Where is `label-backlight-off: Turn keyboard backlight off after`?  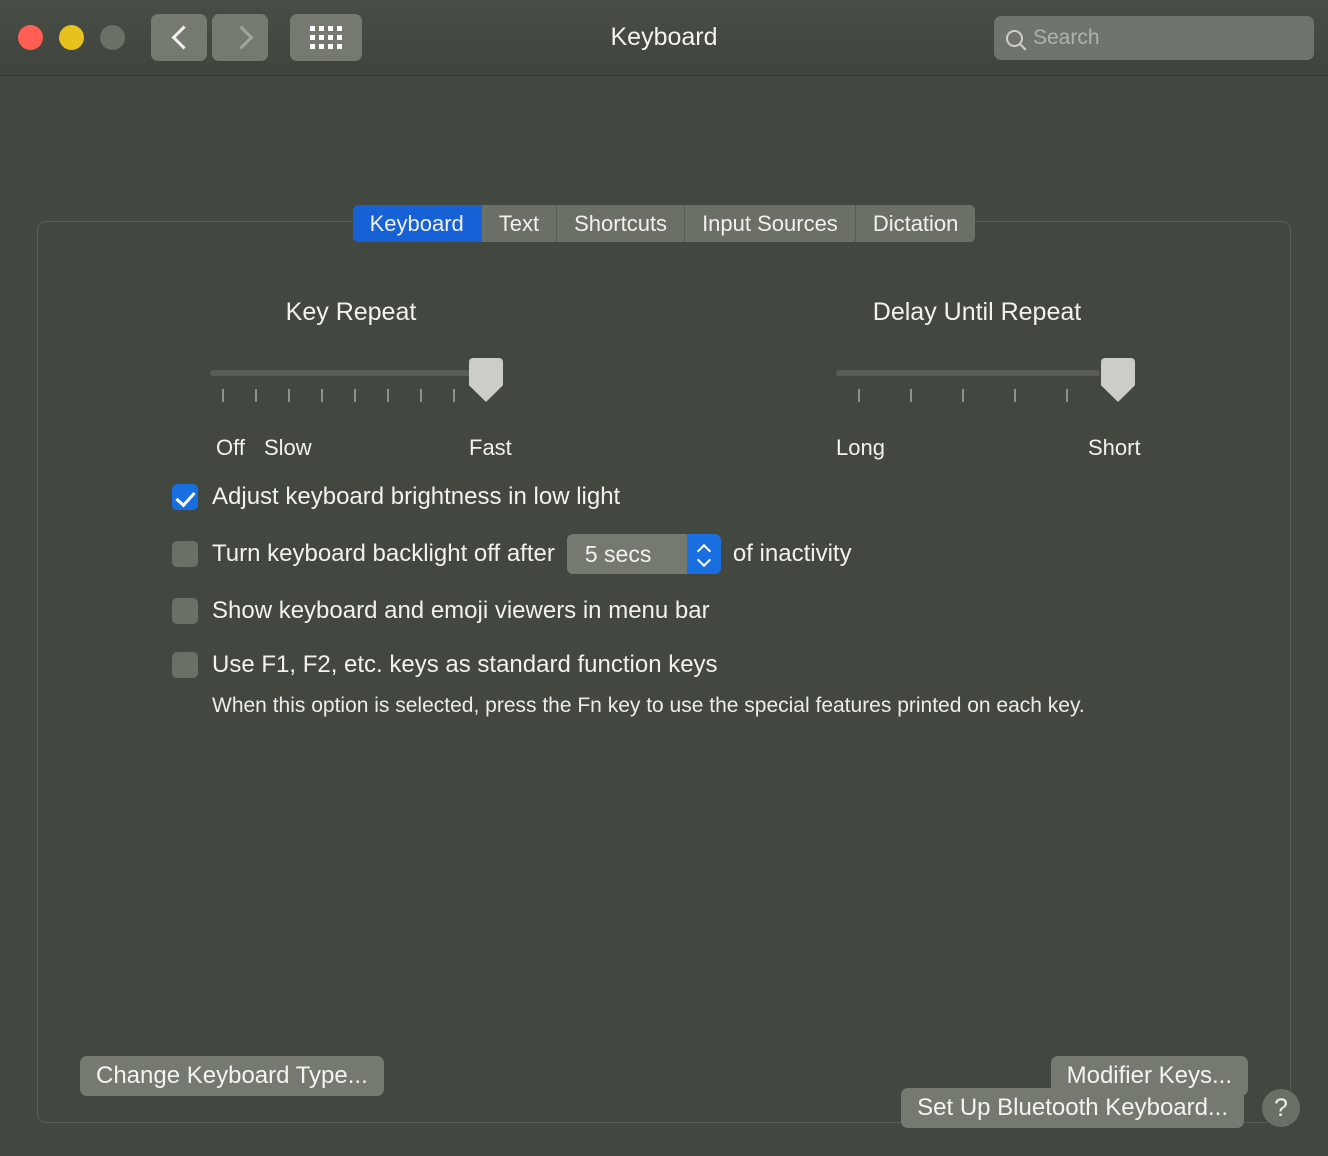
label-backlight-off: Turn keyboard backlight off after is located at coordinates (383, 553).